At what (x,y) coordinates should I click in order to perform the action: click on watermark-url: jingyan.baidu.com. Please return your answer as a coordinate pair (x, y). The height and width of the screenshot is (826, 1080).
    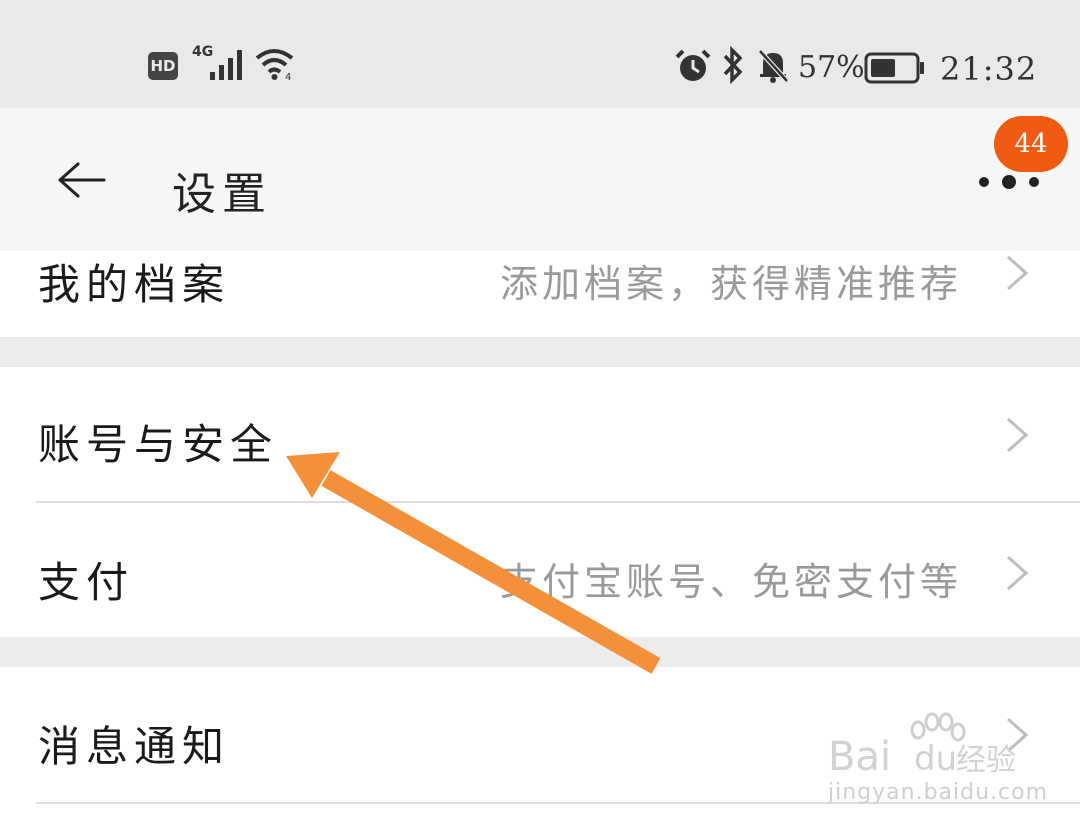
    Looking at the image, I should click on (938, 792).